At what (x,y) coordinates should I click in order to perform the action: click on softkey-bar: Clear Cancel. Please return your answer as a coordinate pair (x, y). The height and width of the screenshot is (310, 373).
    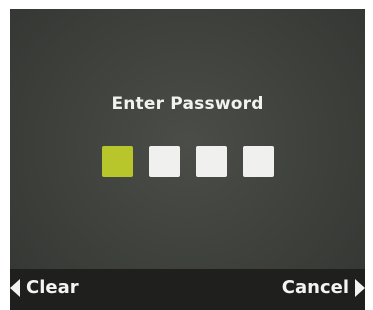
    Looking at the image, I should click on (187, 289).